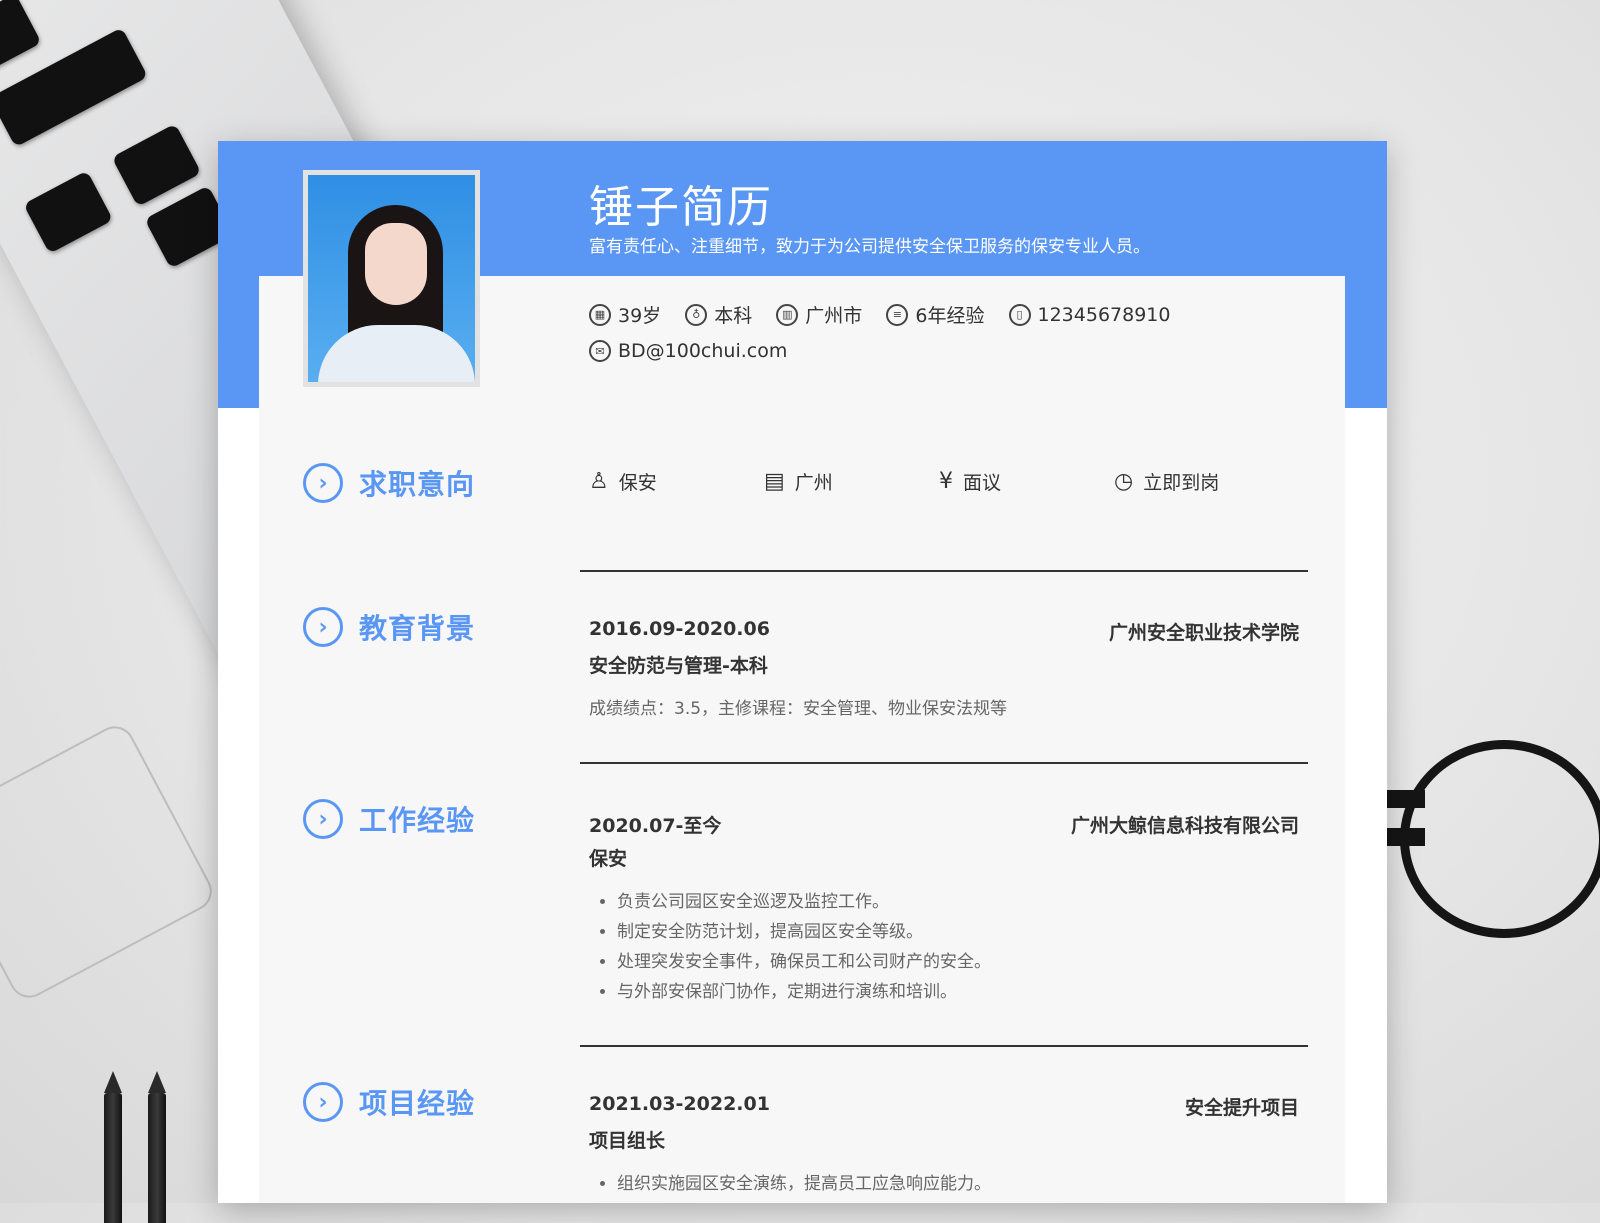 This screenshot has height=1223, width=1600. Describe the element at coordinates (109, 862) in the screenshot. I see `trackpad-decoration` at that location.